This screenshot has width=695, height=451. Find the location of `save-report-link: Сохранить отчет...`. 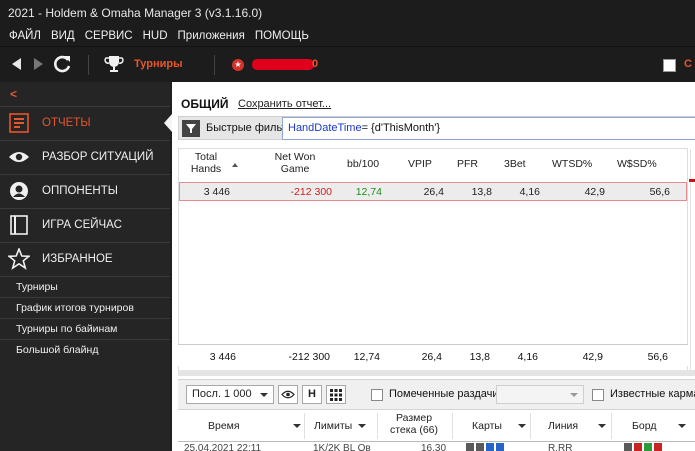

save-report-link: Сохранить отчет... is located at coordinates (284, 104).